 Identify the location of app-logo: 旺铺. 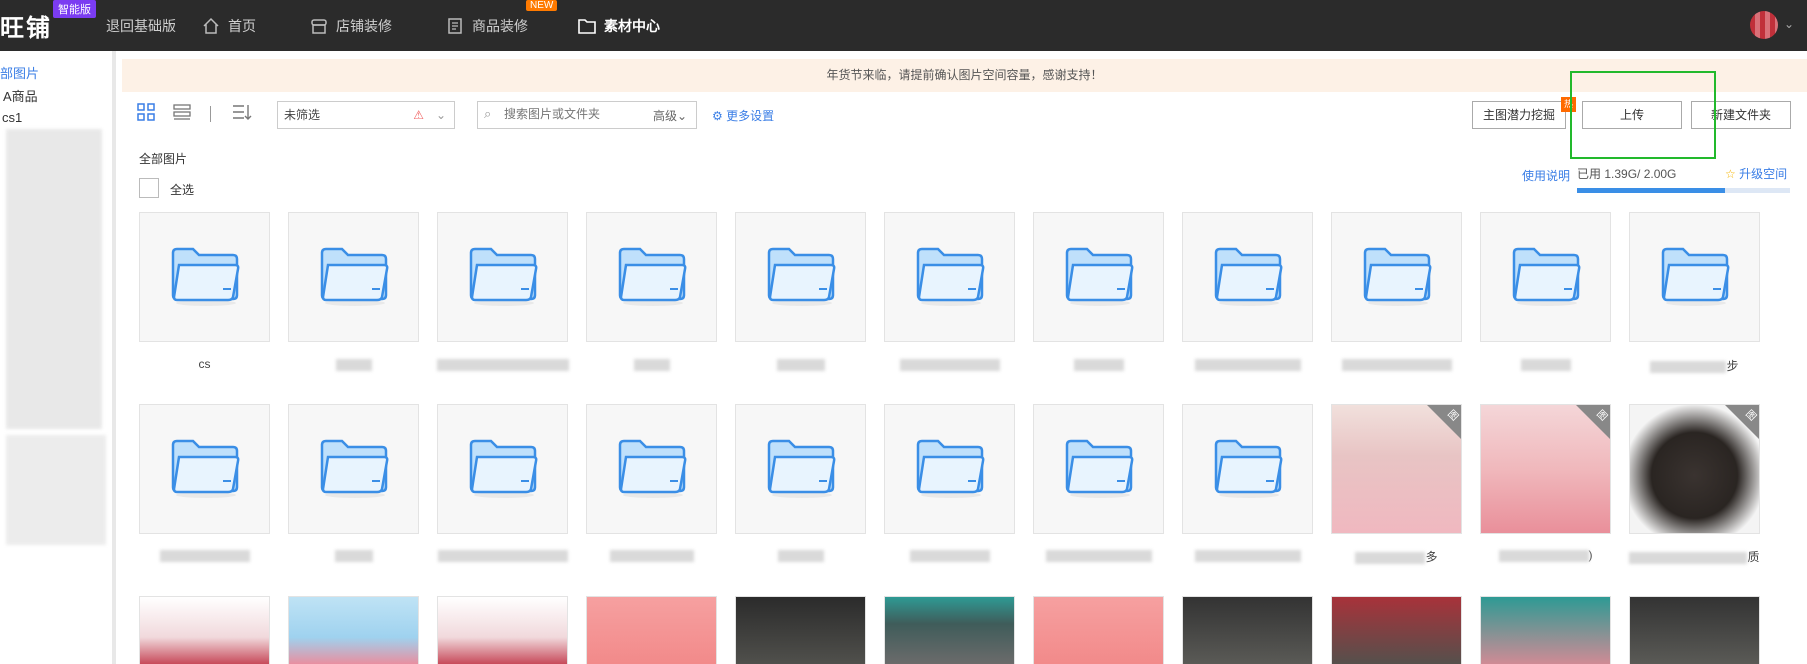
(26, 28).